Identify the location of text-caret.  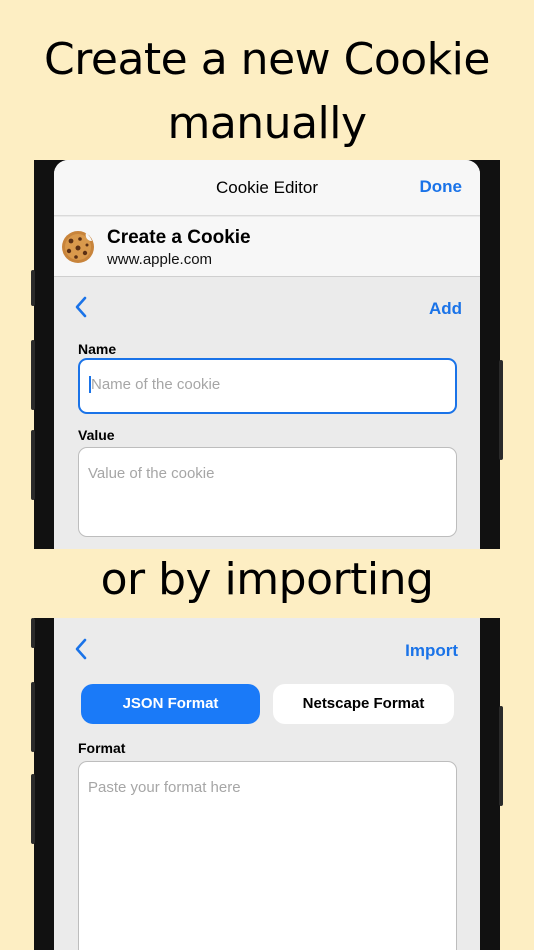
(90, 384).